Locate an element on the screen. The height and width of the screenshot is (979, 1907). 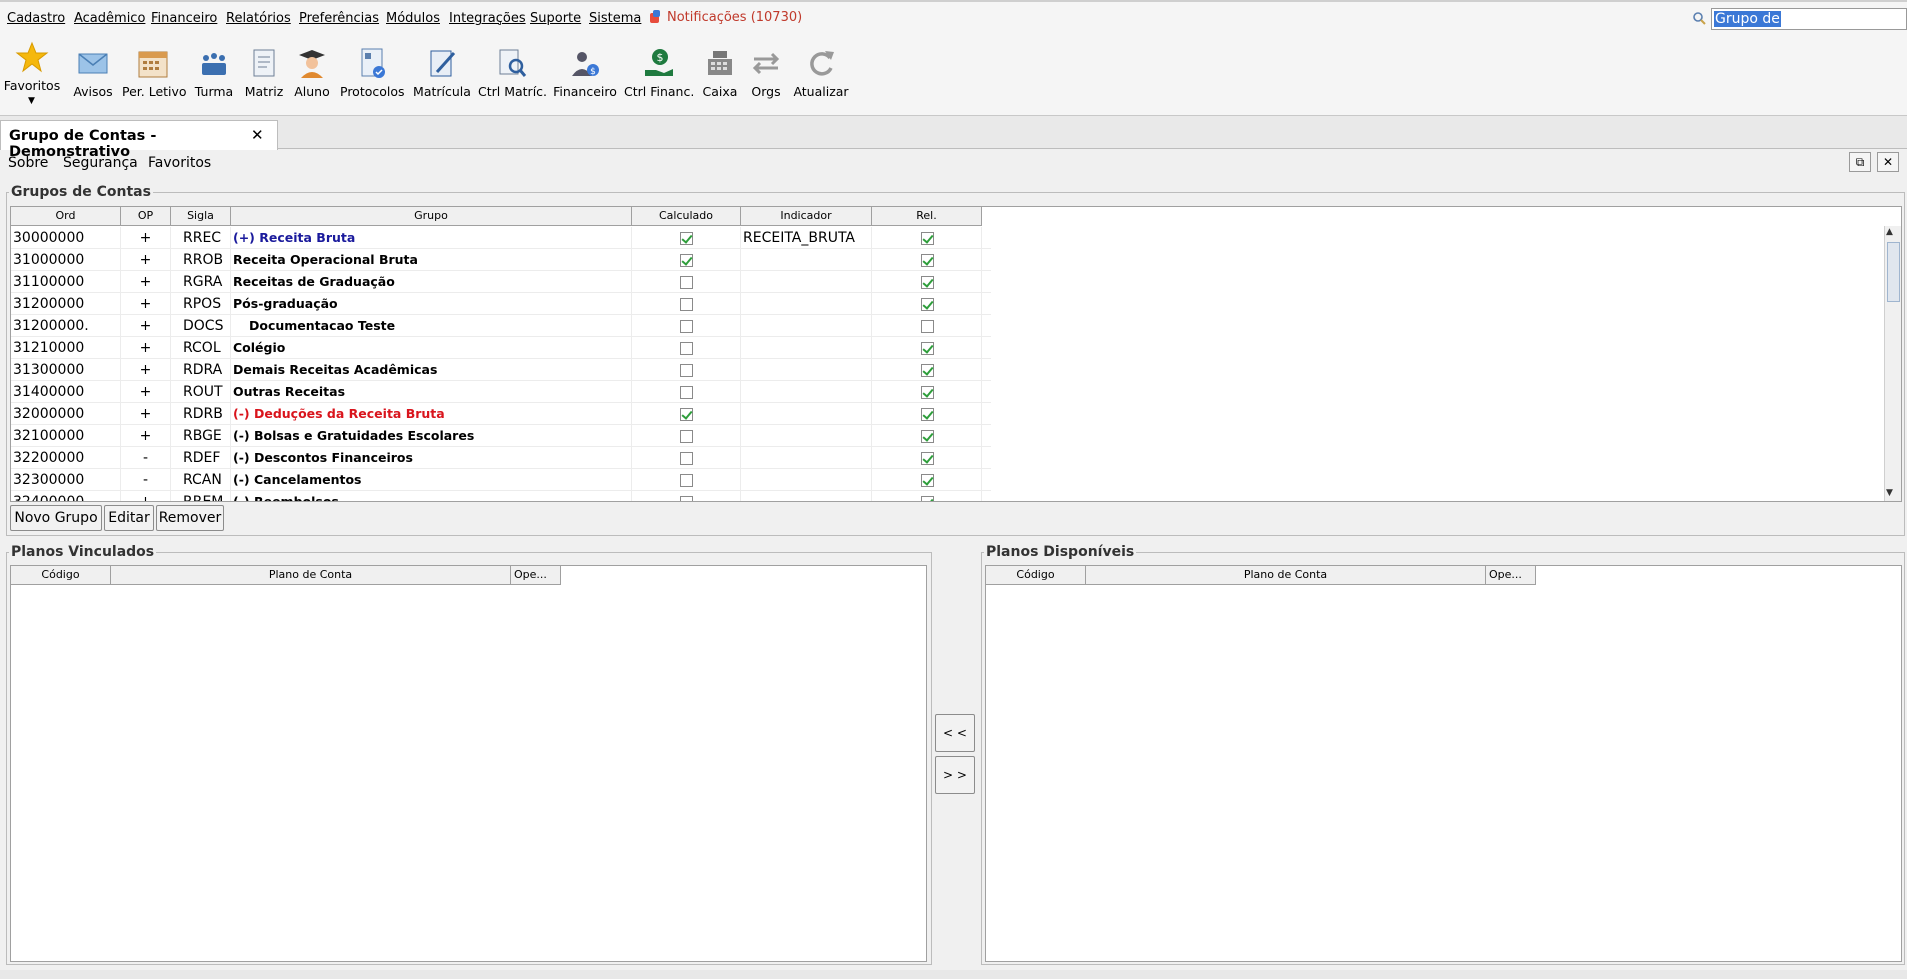
financeiro-button: $ Financeiro is located at coordinates (585, 75).